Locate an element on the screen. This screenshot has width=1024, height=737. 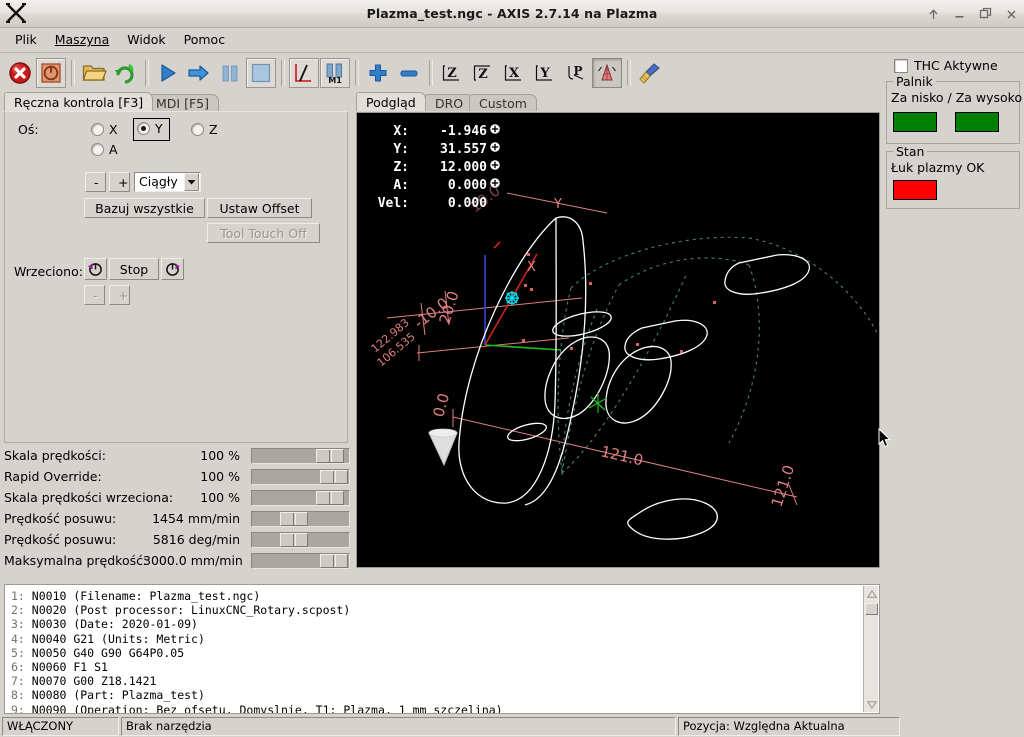
svg-text: M1 is located at coordinates (335, 80).